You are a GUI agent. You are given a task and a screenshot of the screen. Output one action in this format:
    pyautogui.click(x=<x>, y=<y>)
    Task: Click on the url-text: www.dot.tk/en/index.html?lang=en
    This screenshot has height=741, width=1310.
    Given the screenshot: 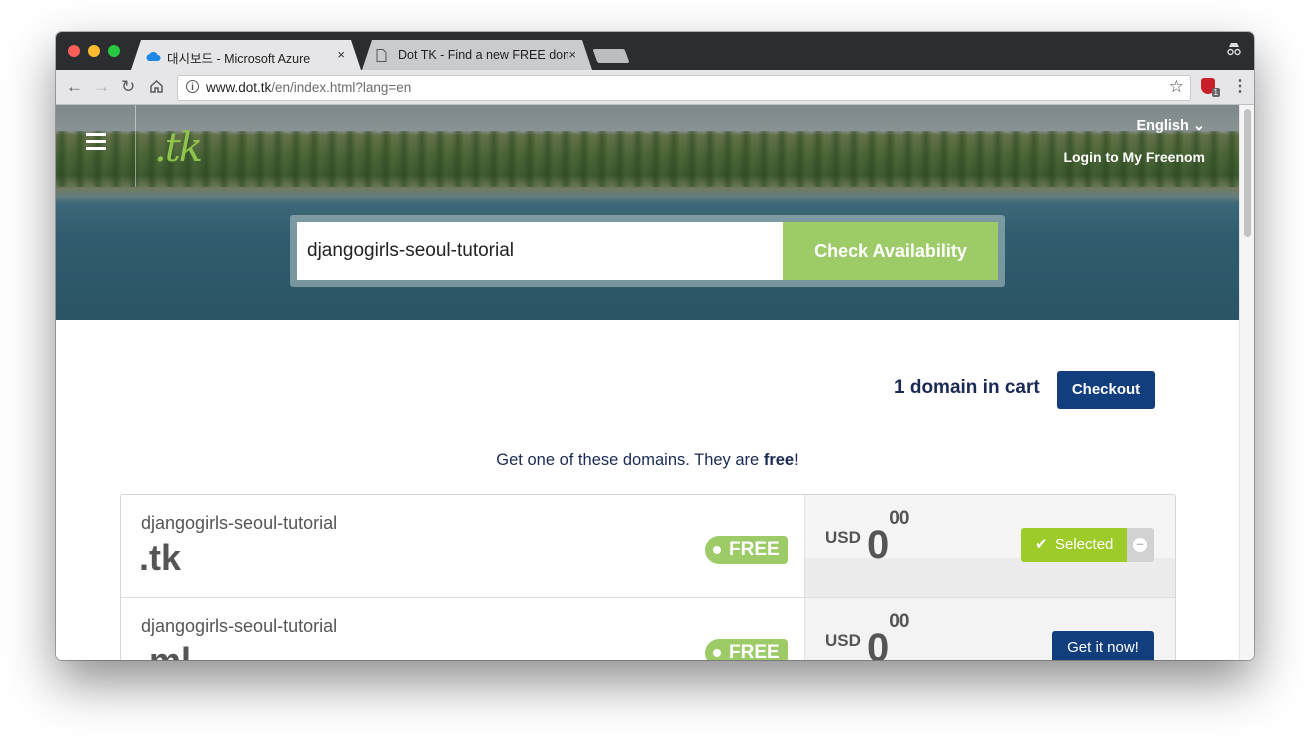 What is the action you would take?
    pyautogui.click(x=308, y=87)
    